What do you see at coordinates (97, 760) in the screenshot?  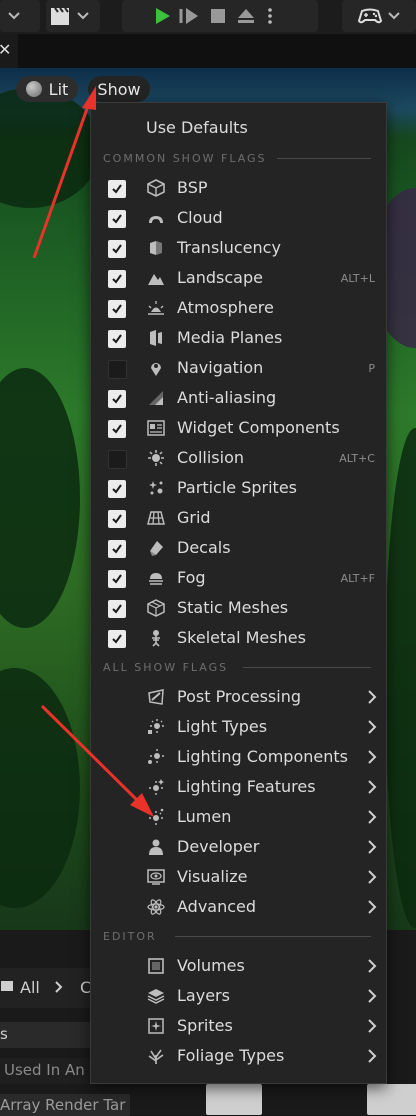 I see `annotation-arrow-lumen` at bounding box center [97, 760].